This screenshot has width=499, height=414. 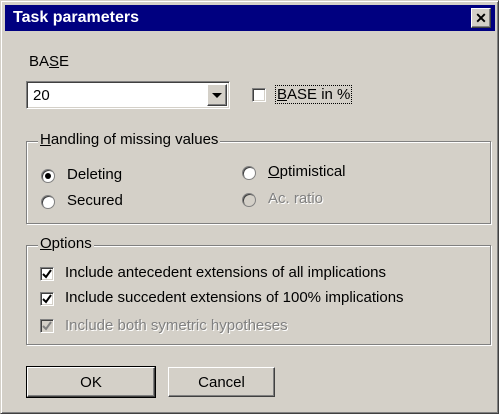 What do you see at coordinates (176, 325) in the screenshot?
I see `include-symetric-label: Include both symetric hypotheses` at bounding box center [176, 325].